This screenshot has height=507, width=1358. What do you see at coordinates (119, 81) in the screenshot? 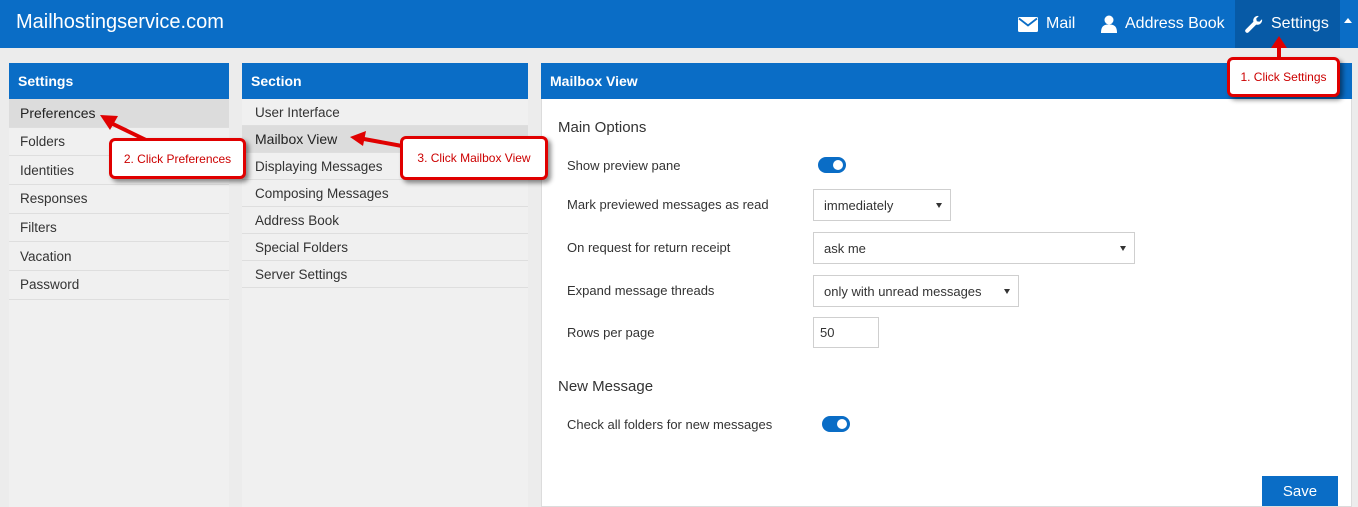
I see `settings-panel-header: Settings` at bounding box center [119, 81].